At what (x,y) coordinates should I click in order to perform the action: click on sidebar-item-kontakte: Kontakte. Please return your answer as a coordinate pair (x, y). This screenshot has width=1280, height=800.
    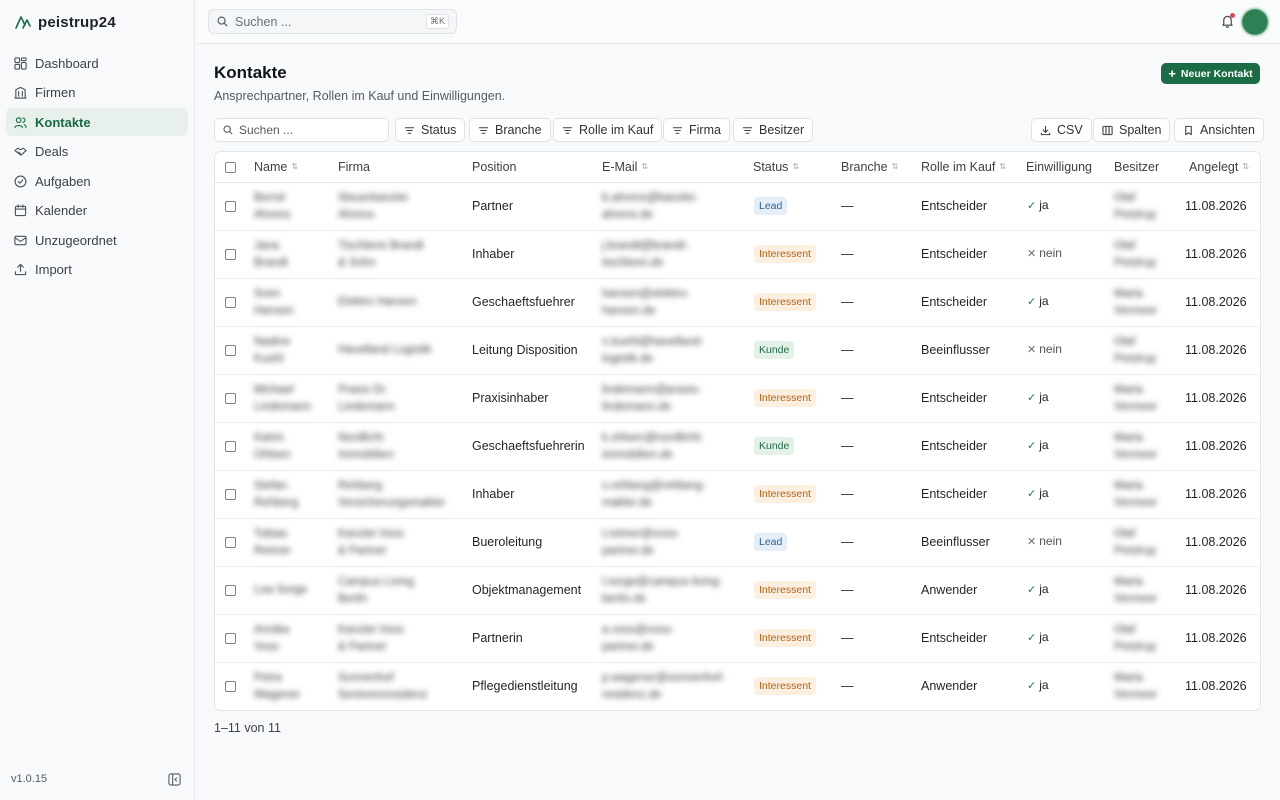
    Looking at the image, I should click on (97, 122).